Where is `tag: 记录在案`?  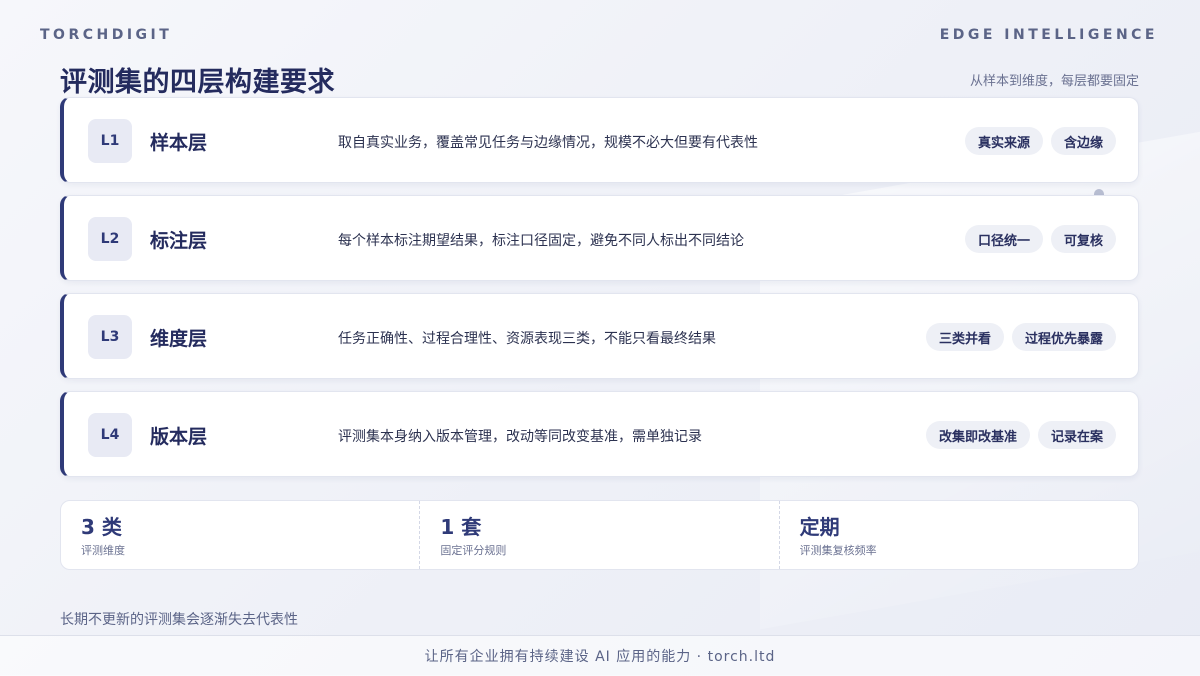 tag: 记录在案 is located at coordinates (1076, 435).